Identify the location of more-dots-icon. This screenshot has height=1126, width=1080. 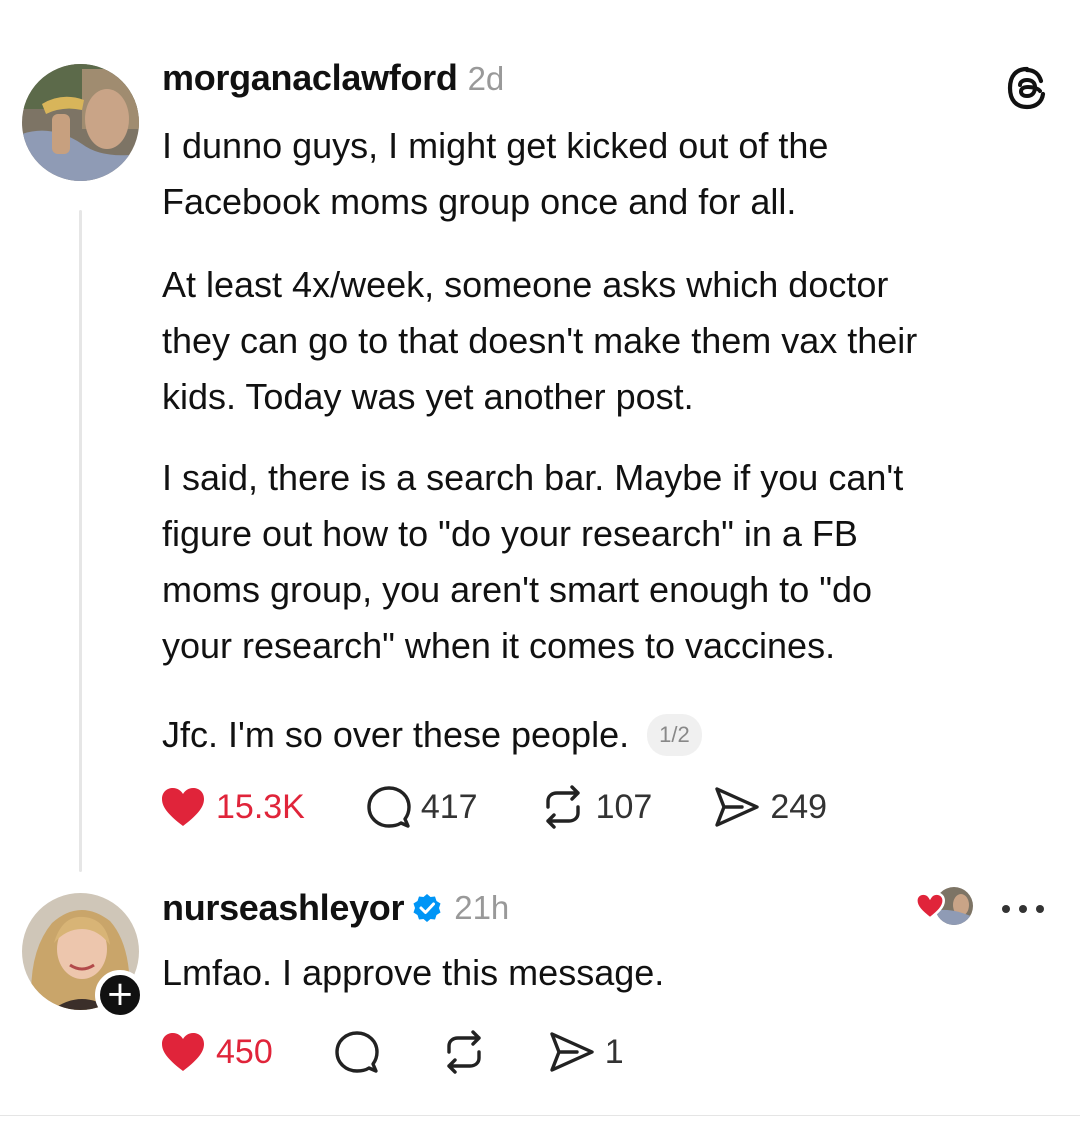
(1023, 909).